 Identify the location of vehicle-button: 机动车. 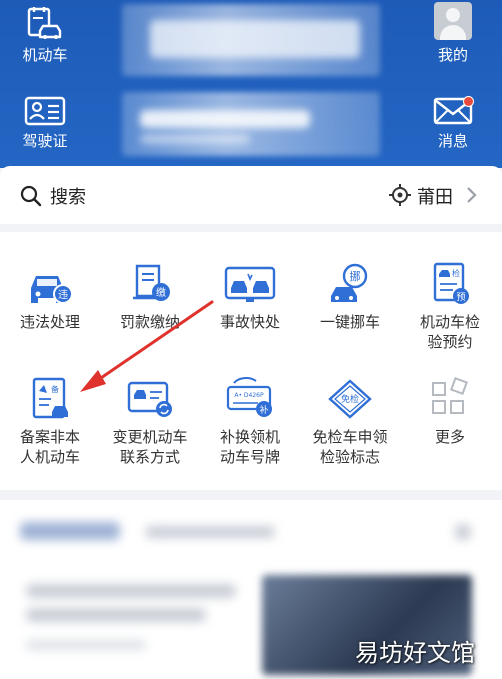
(45, 35).